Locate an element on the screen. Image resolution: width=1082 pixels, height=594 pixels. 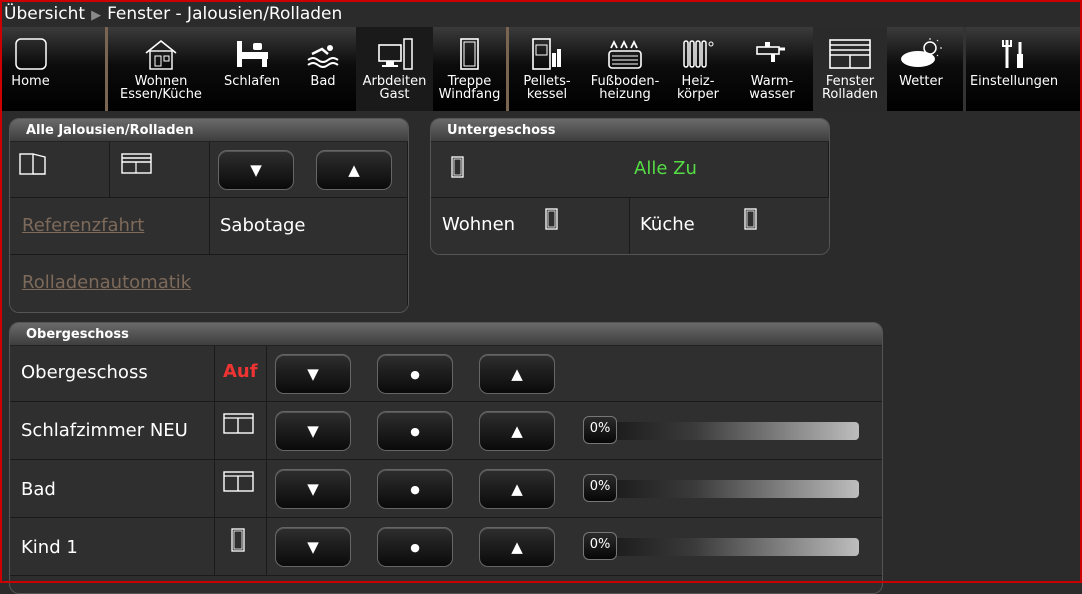
nav-label: Einstellungen is located at coordinates (1014, 81).